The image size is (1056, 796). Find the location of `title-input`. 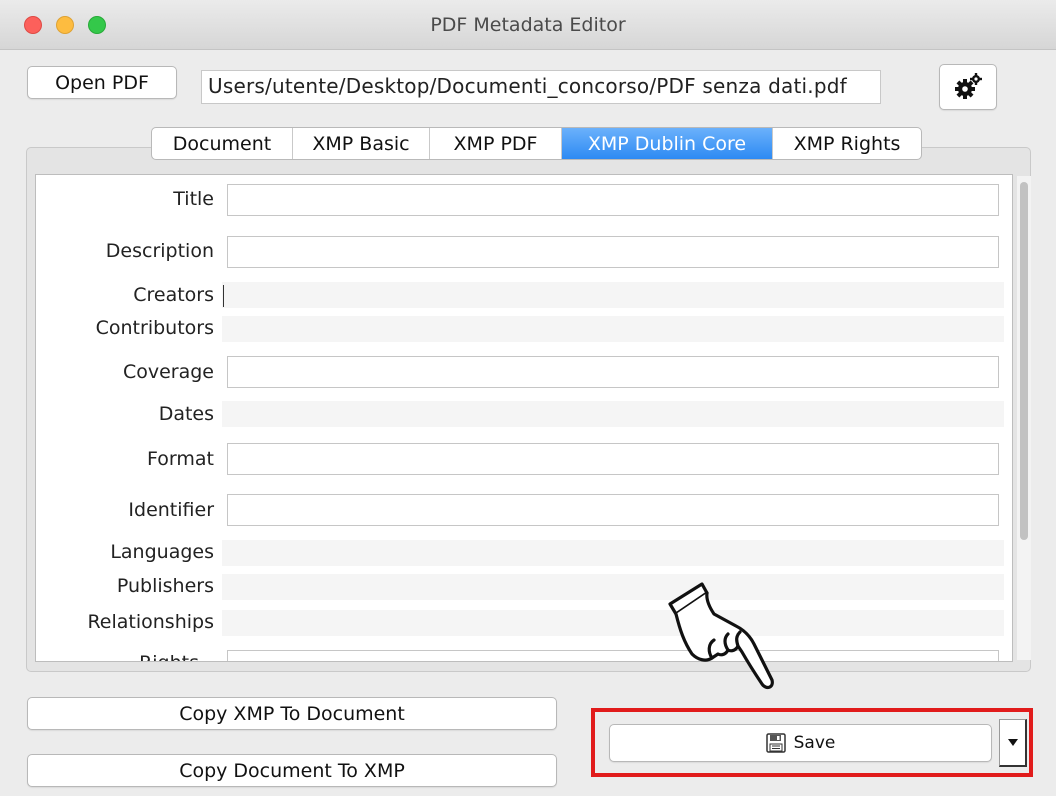

title-input is located at coordinates (613, 200).